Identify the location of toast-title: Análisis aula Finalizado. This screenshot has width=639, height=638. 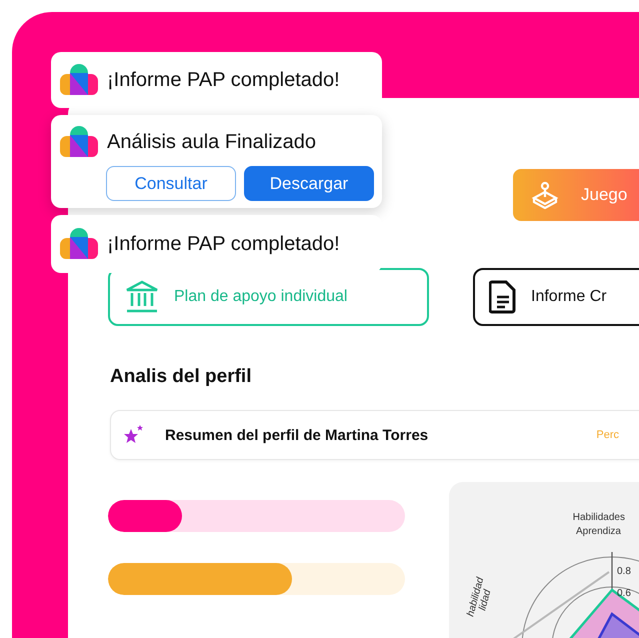
(211, 142).